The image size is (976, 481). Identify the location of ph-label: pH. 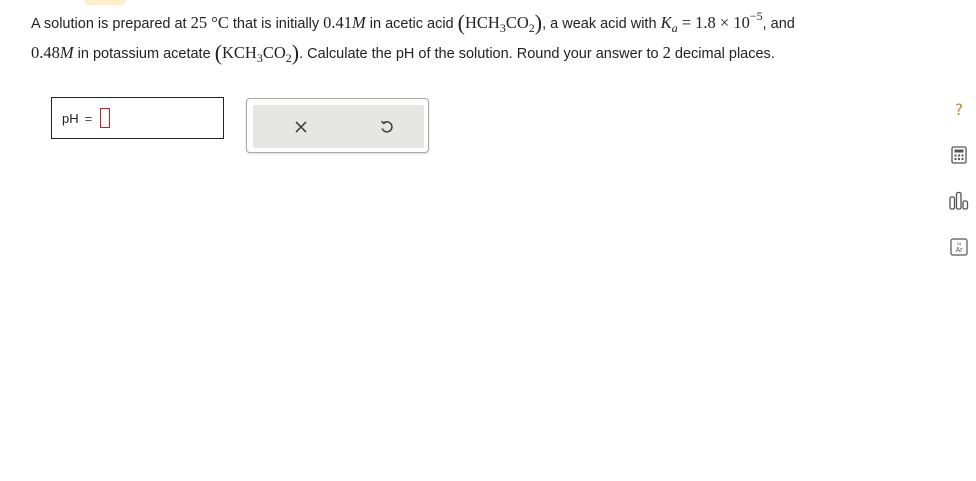
(70, 118).